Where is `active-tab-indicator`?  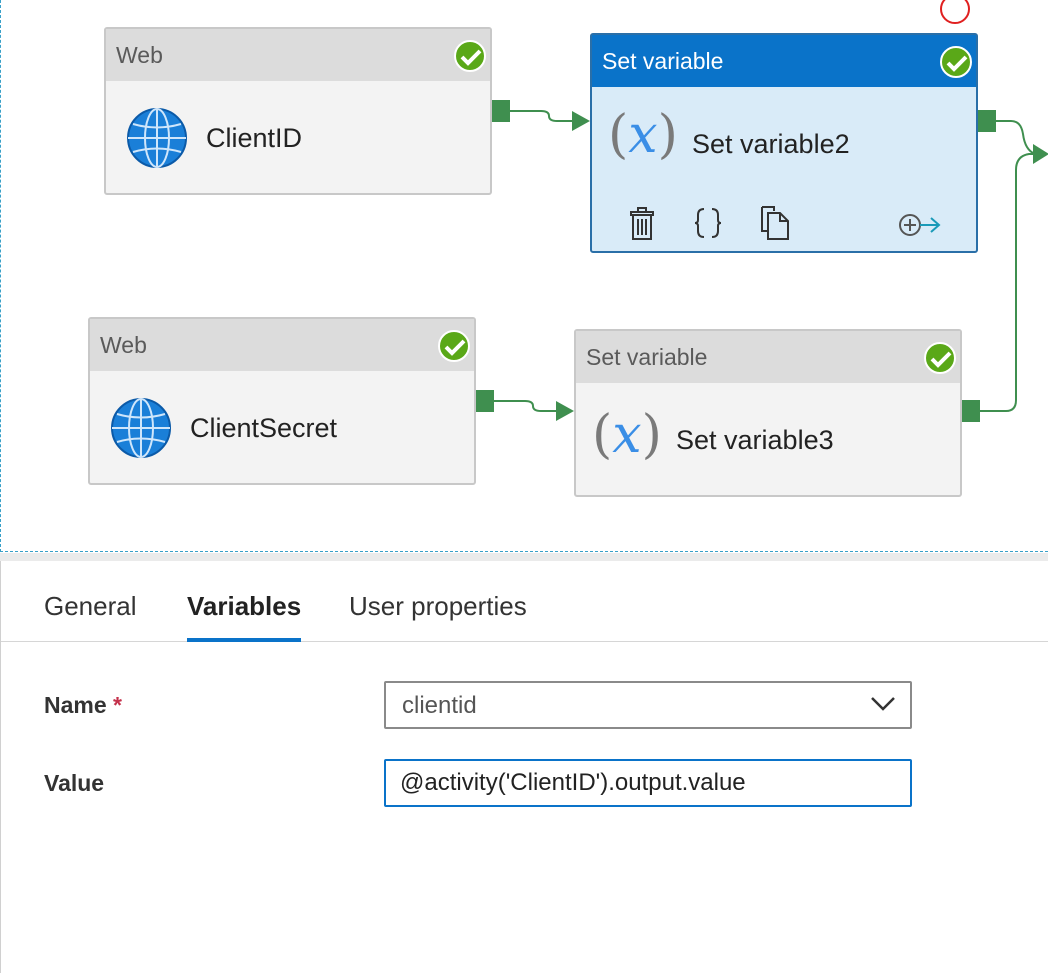
active-tab-indicator is located at coordinates (244, 640).